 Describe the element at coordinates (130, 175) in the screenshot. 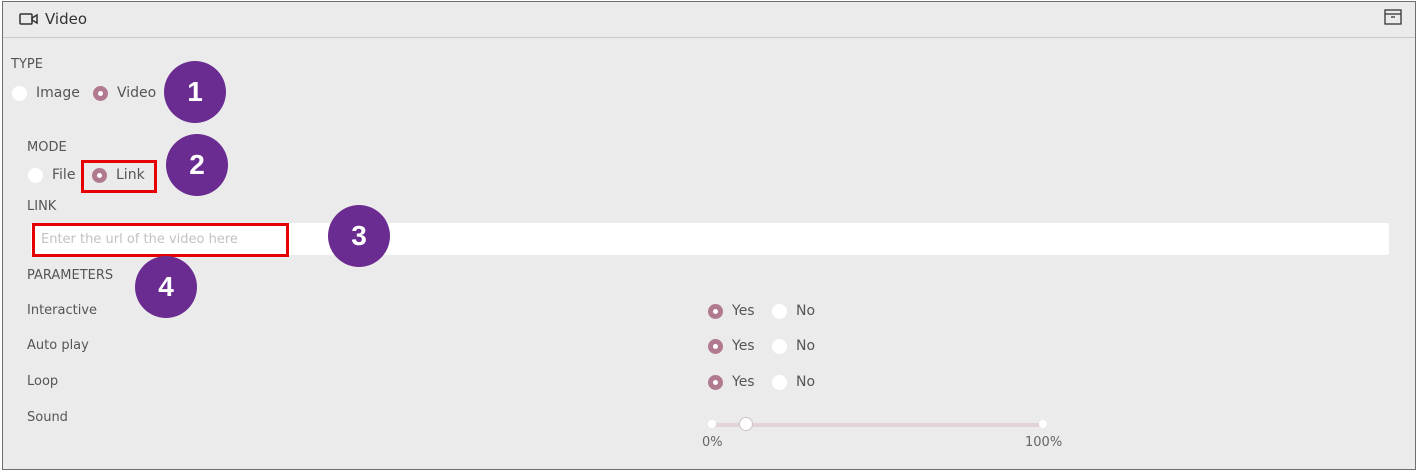

I see `mode-link-label: Link` at that location.